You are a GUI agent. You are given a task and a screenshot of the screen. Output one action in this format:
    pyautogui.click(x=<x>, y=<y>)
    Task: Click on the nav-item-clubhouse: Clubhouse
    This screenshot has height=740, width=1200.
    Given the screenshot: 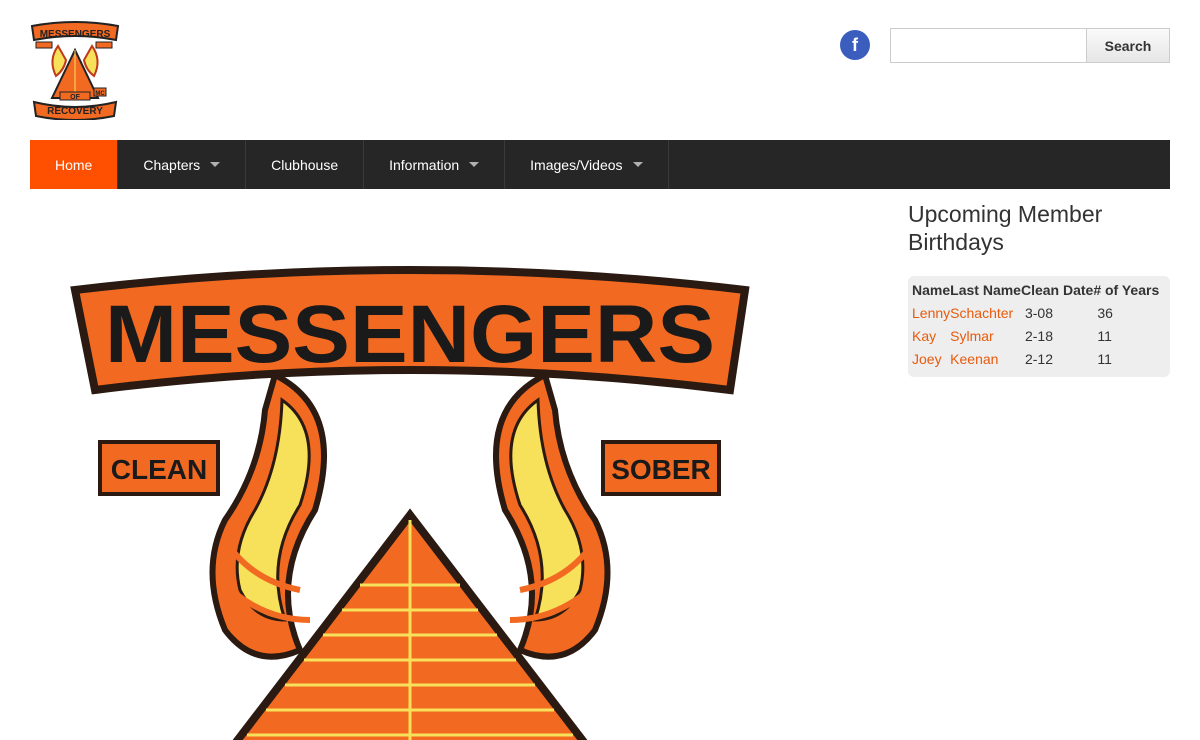 What is the action you would take?
    pyautogui.click(x=305, y=164)
    